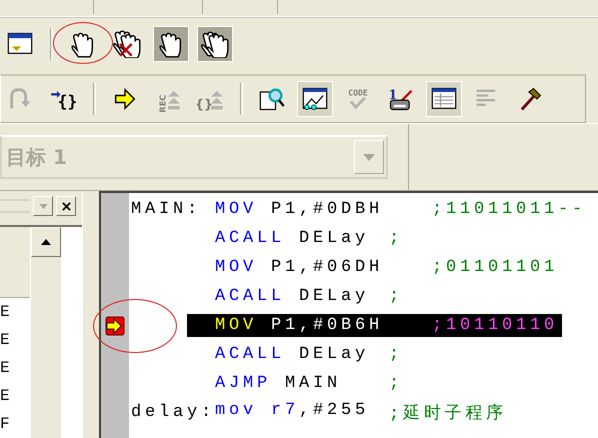 The width and height of the screenshot is (598, 438). I want to click on code-comment: ;延时子程序, so click(448, 413).